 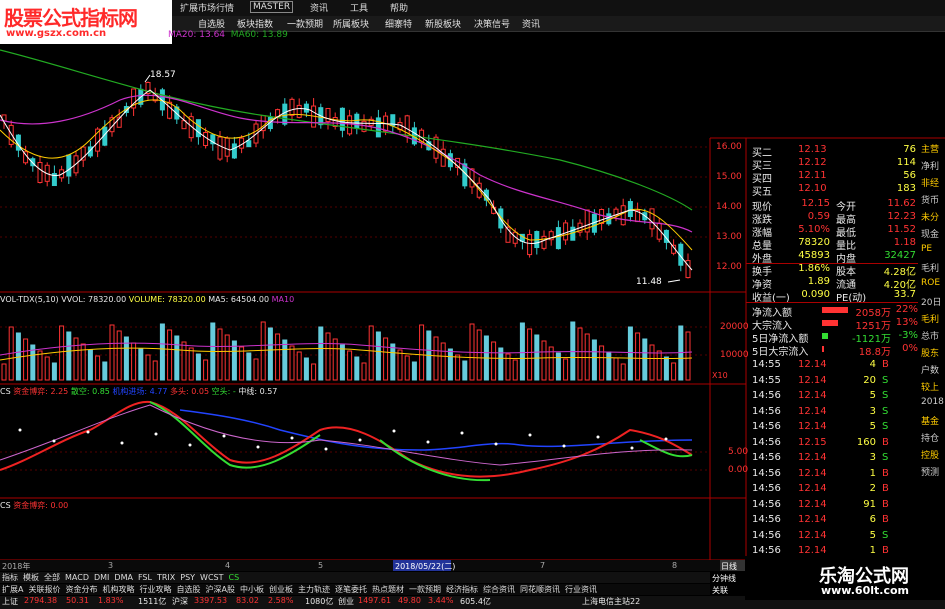 I want to click on function-tab: 行业资讯, so click(x=581, y=589).